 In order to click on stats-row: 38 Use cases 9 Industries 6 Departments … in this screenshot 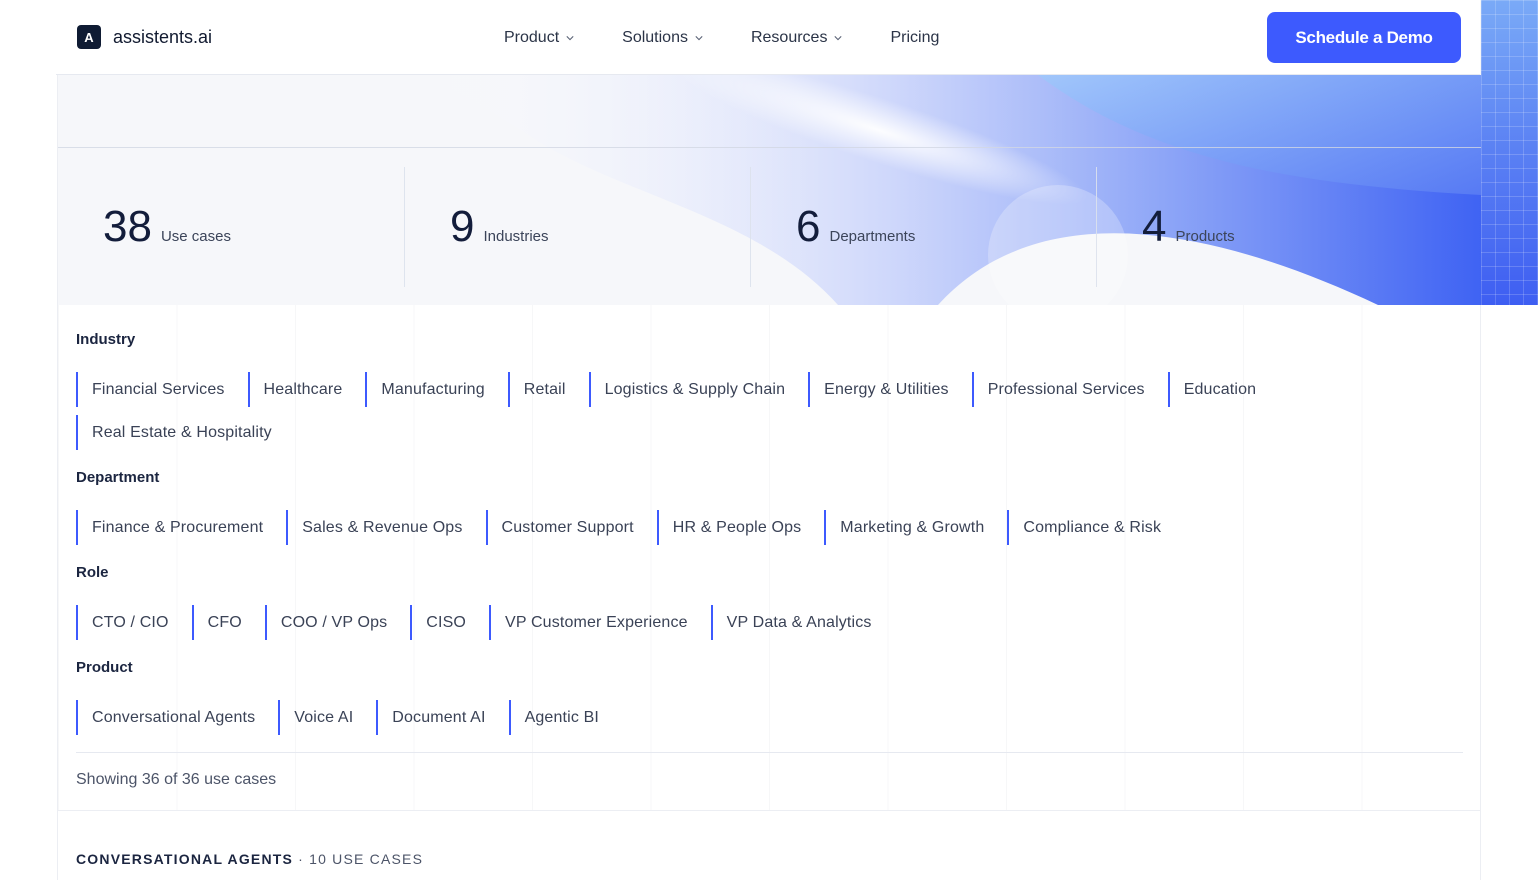, I will do `click(769, 227)`.